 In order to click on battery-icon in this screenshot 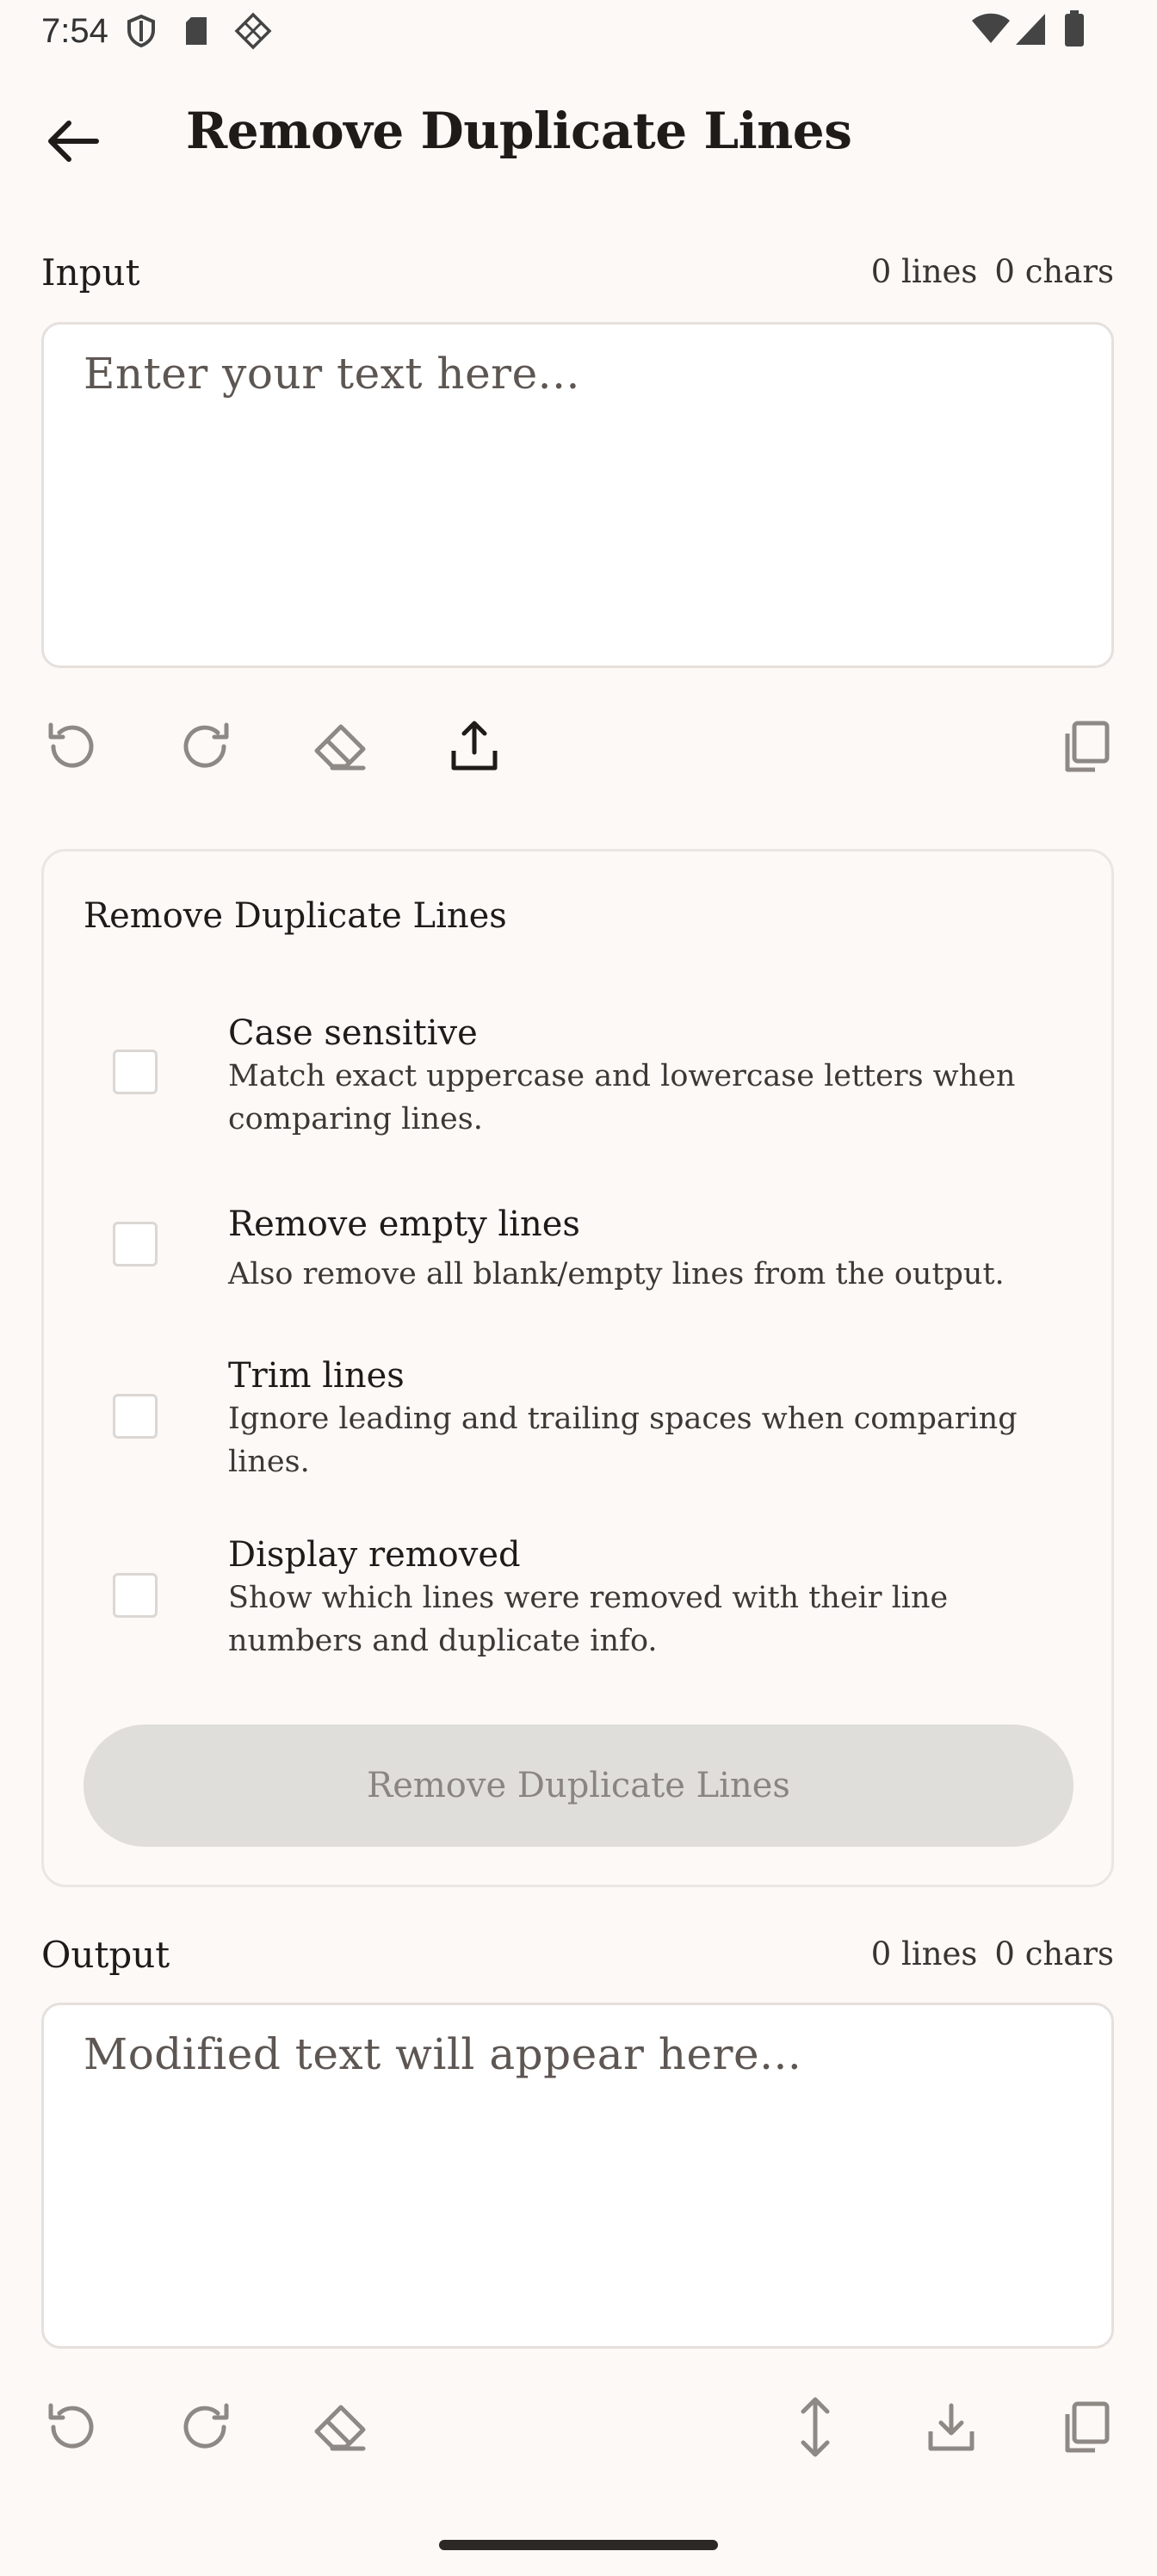, I will do `click(1075, 28)`.